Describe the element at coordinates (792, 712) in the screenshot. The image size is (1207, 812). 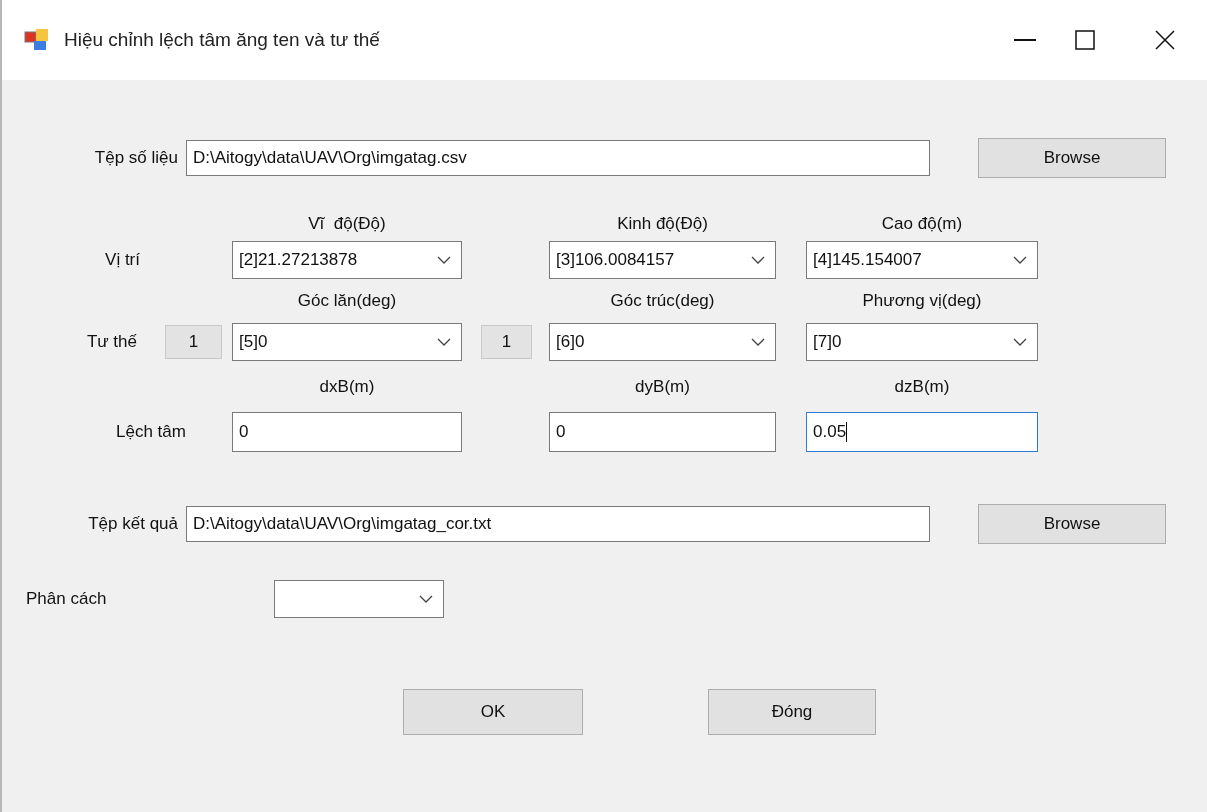
I see `close-button: Đóng` at that location.